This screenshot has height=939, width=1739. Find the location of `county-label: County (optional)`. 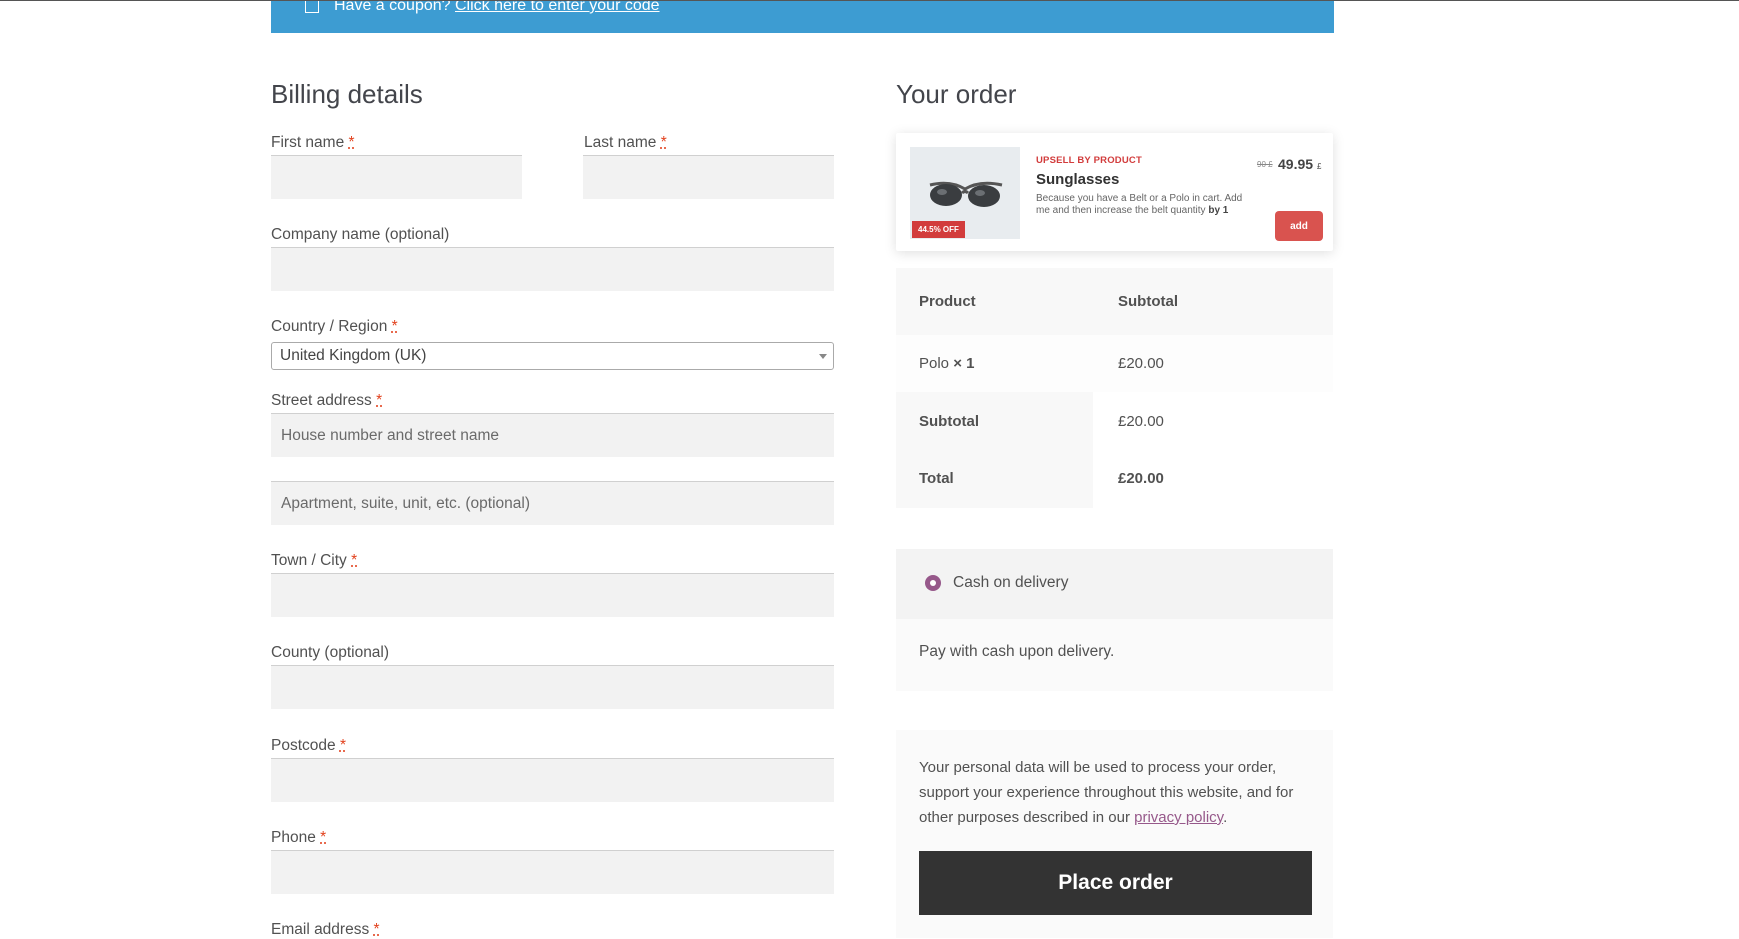

county-label: County (optional) is located at coordinates (330, 652).